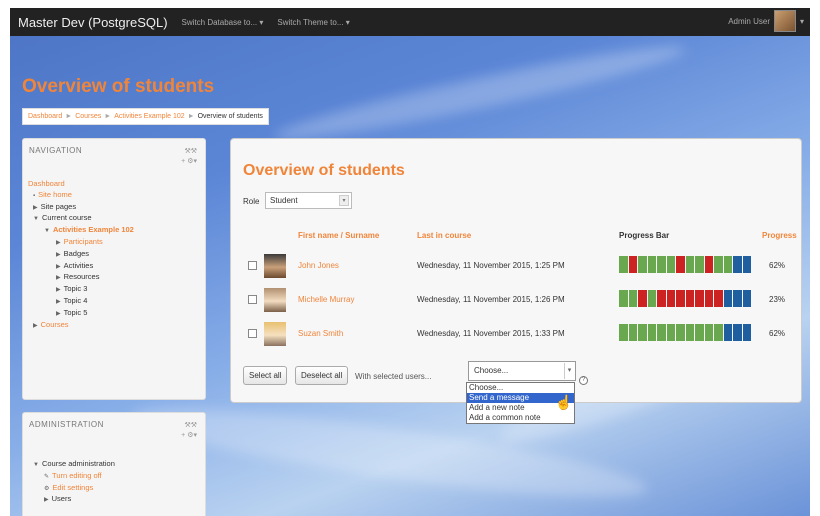 The height and width of the screenshot is (516, 820). I want to click on nav-item-resources: ▶ Resources, so click(81, 278).